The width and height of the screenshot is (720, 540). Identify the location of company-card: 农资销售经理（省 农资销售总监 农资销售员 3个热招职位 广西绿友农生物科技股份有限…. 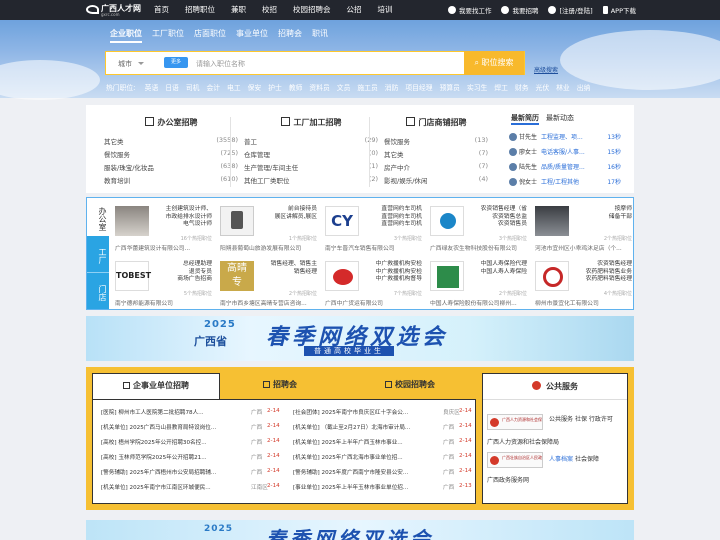
(478, 226).